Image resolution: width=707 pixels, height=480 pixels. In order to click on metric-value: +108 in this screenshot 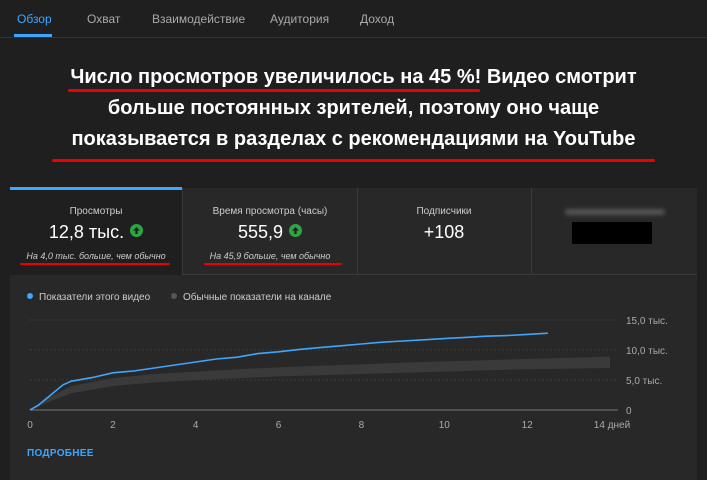, I will do `click(444, 232)`.